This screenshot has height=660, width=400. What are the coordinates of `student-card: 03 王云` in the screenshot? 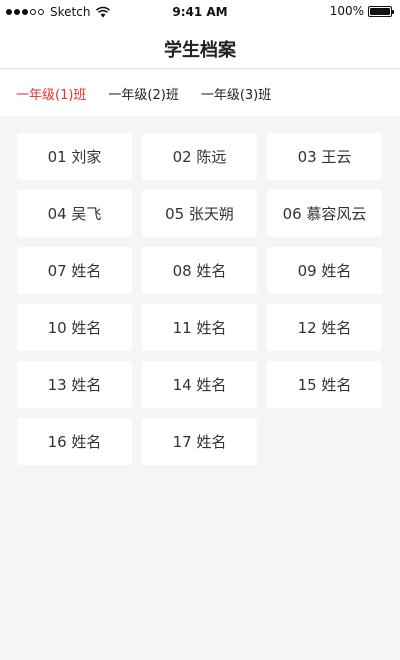 It's located at (324, 156).